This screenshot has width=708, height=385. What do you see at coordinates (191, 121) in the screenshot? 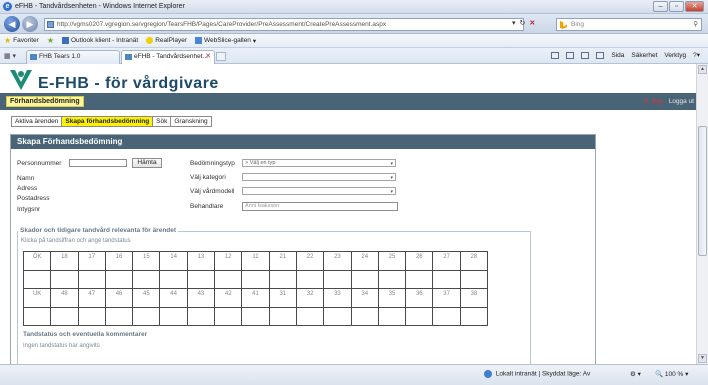
I see `tab-granskning: Granskning` at bounding box center [191, 121].